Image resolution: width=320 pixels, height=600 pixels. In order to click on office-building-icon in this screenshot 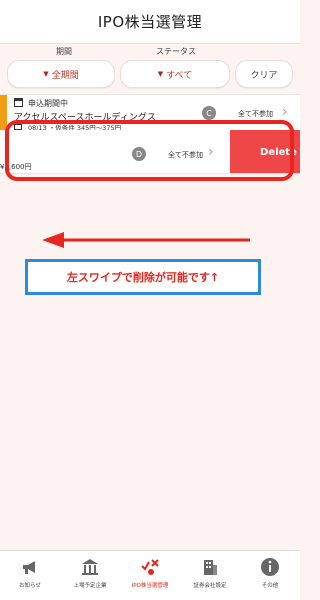, I will do `click(210, 567)`.